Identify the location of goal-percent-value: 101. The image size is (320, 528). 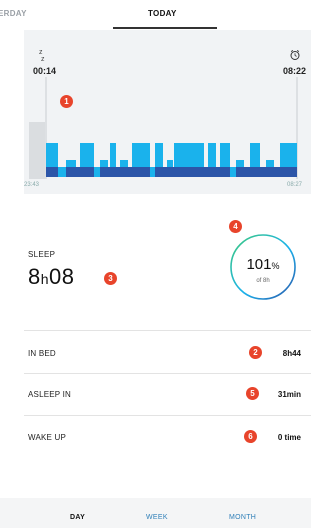
(259, 264).